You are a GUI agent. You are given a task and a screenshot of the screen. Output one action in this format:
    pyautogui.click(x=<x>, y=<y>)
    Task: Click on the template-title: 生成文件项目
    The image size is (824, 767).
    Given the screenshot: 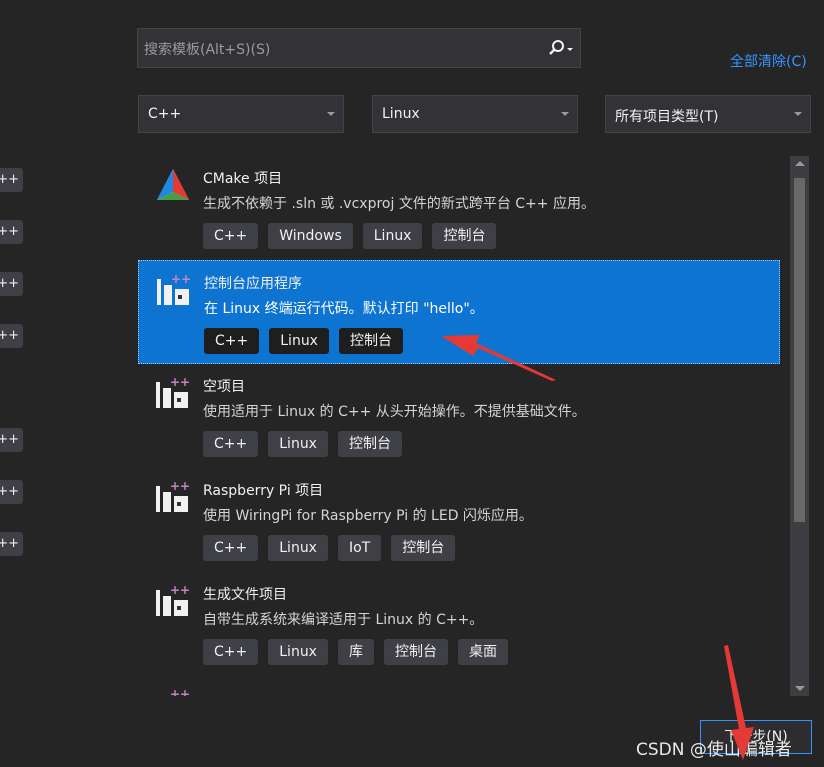 What is the action you would take?
    pyautogui.click(x=245, y=595)
    